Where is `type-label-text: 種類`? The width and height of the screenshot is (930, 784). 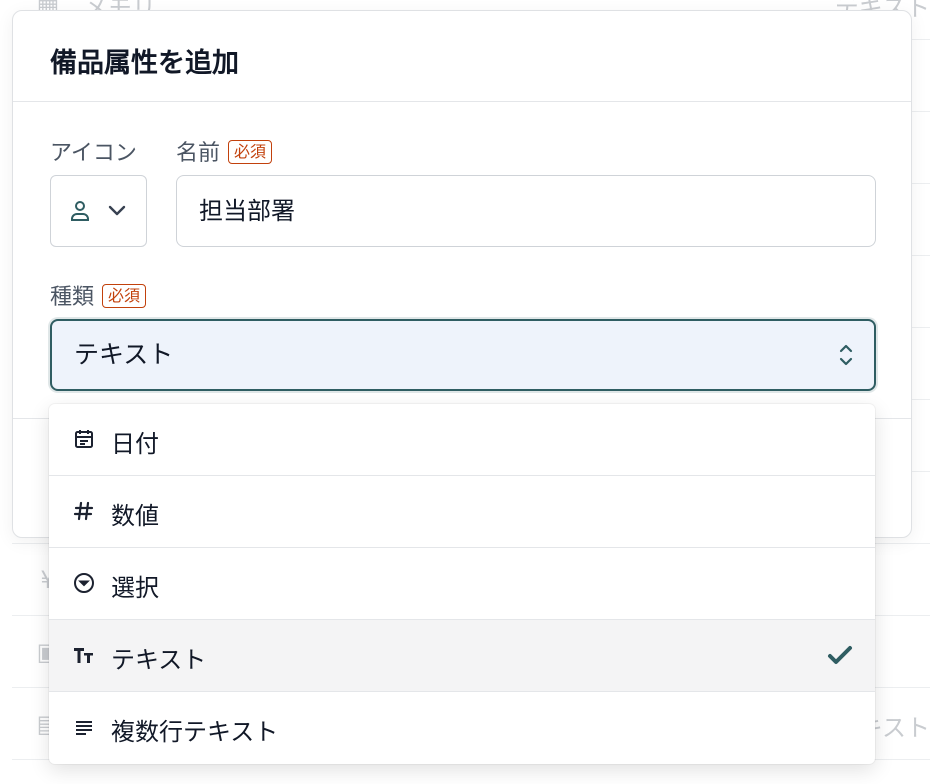 type-label-text: 種類 is located at coordinates (72, 297).